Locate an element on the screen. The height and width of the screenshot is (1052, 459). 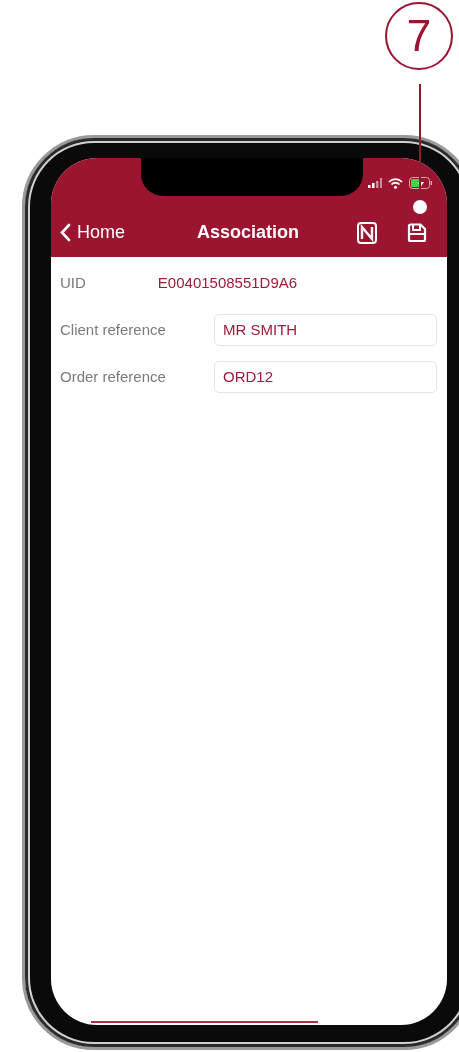
field-label: Order reference is located at coordinates (113, 376).